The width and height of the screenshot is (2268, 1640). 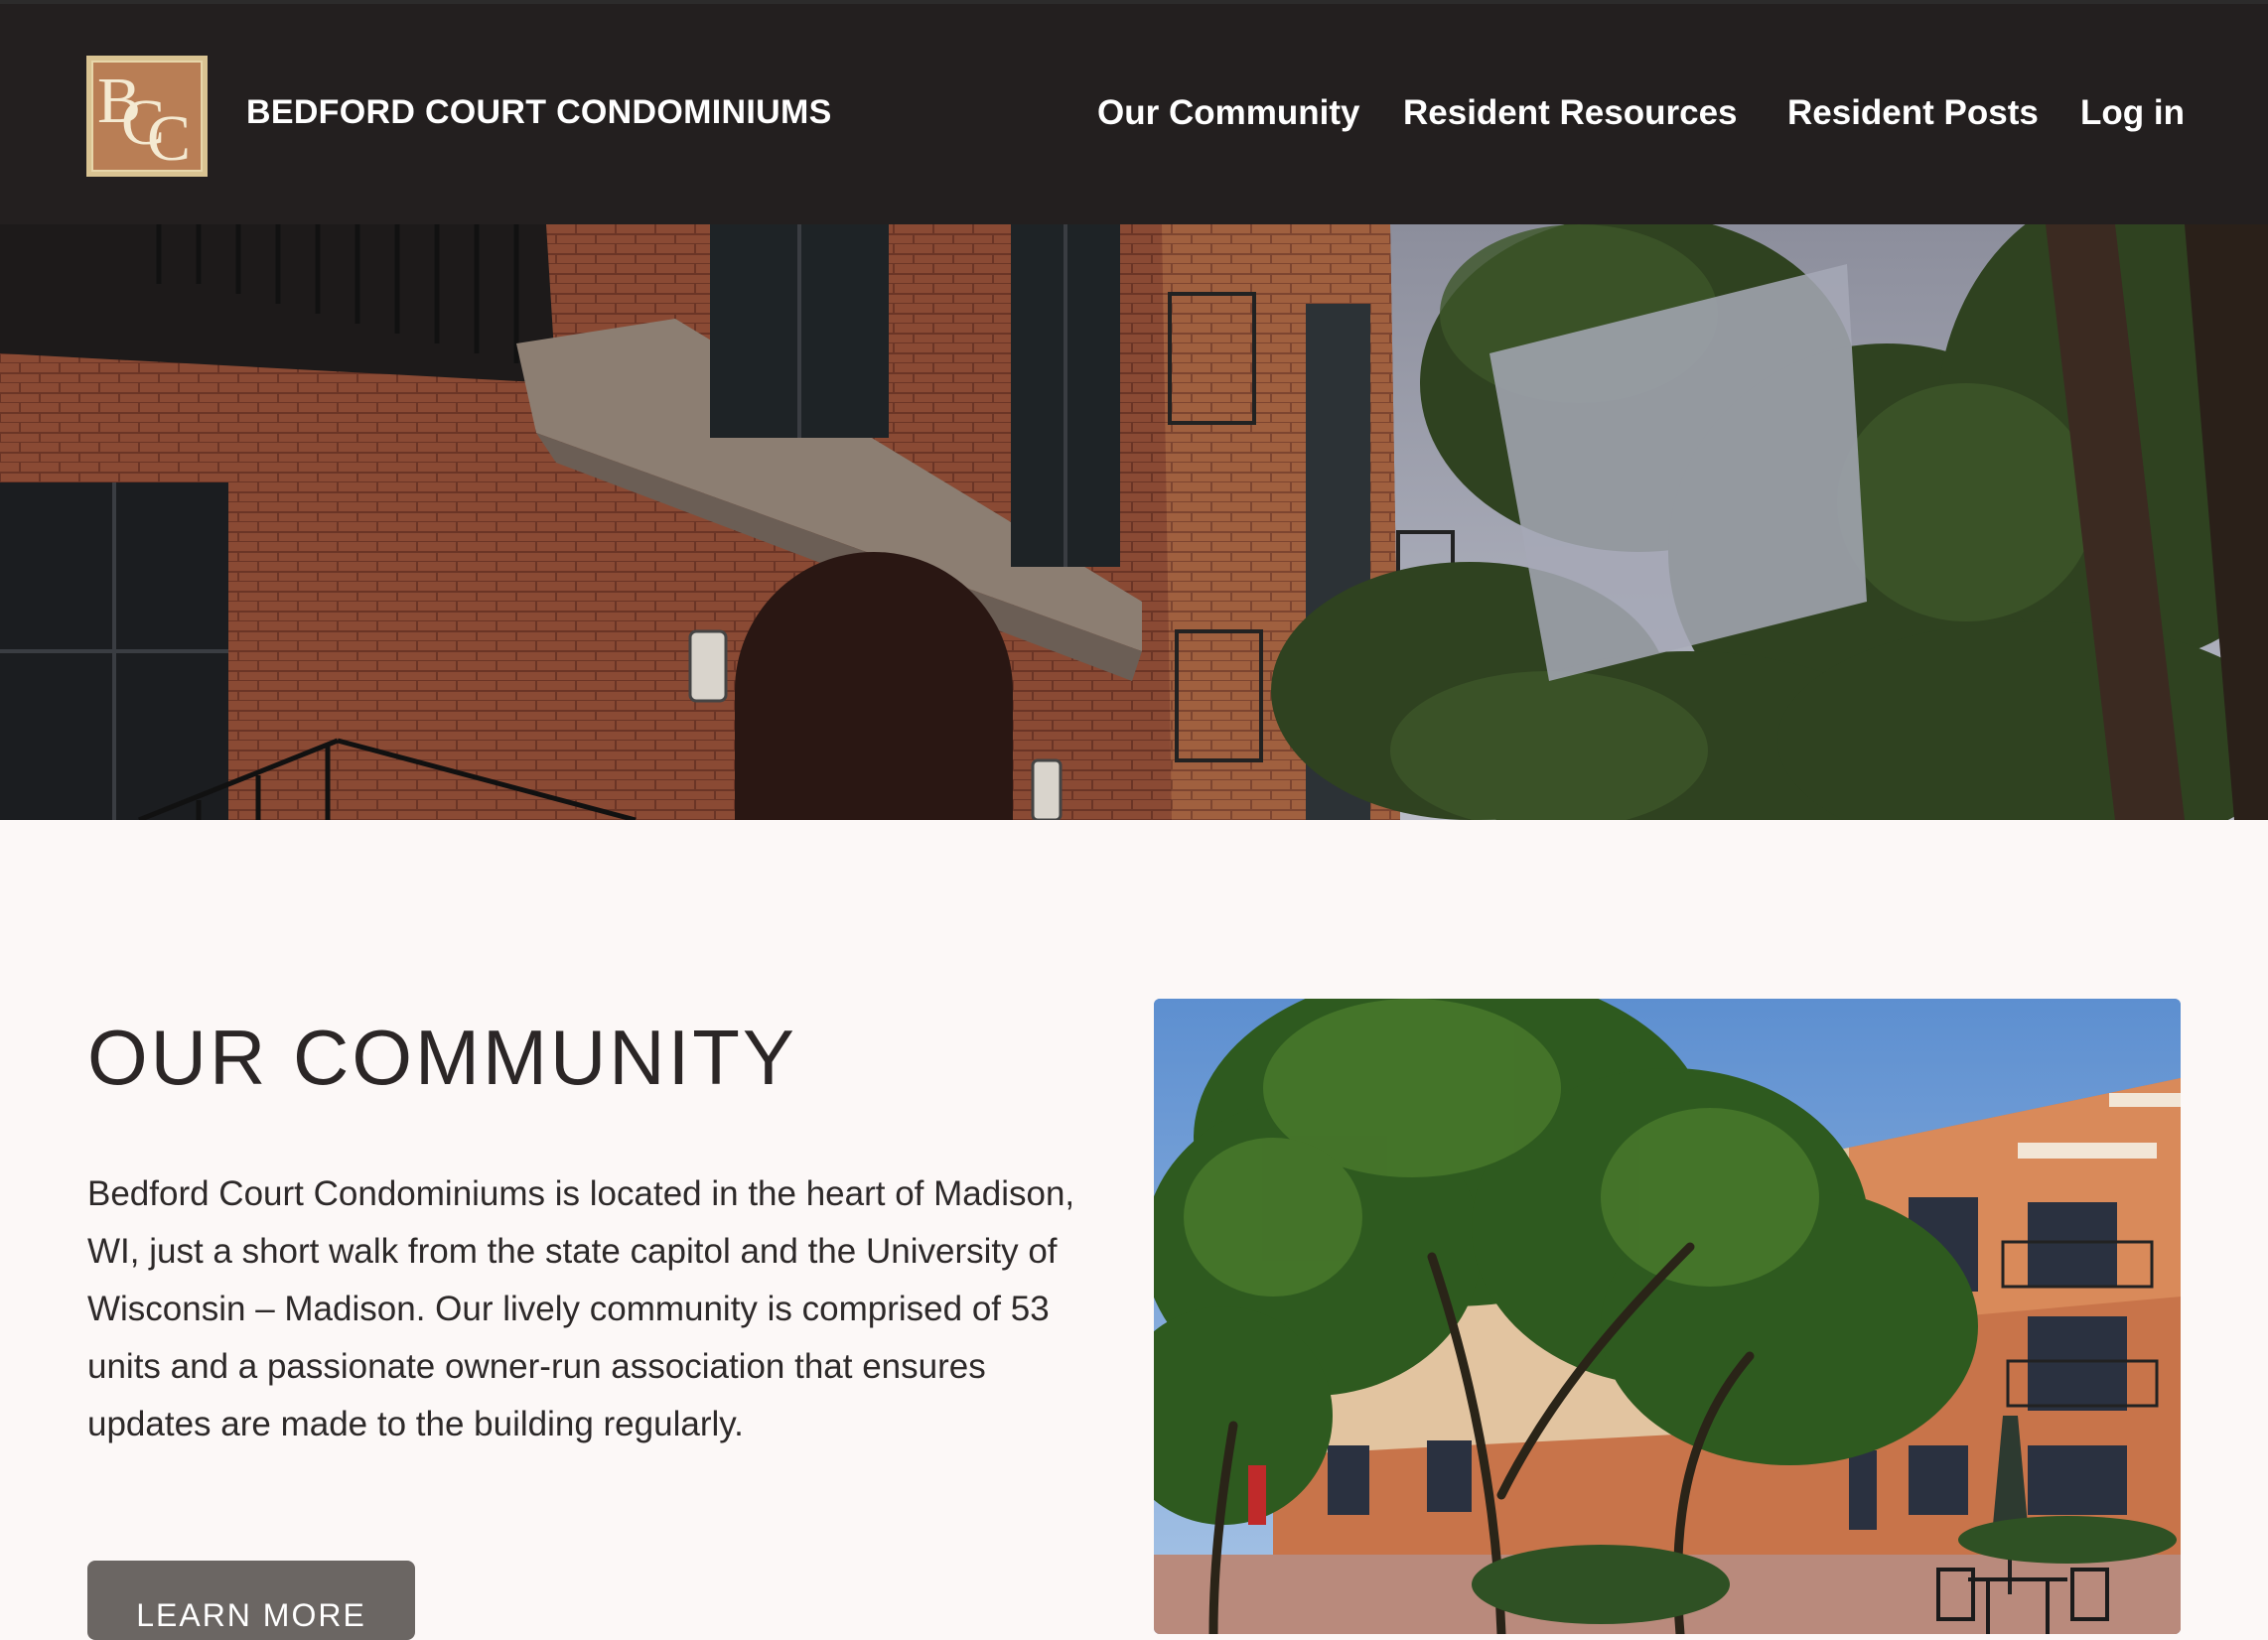 What do you see at coordinates (442, 1057) in the screenshot?
I see `section-heading: OUR COMMUNITY` at bounding box center [442, 1057].